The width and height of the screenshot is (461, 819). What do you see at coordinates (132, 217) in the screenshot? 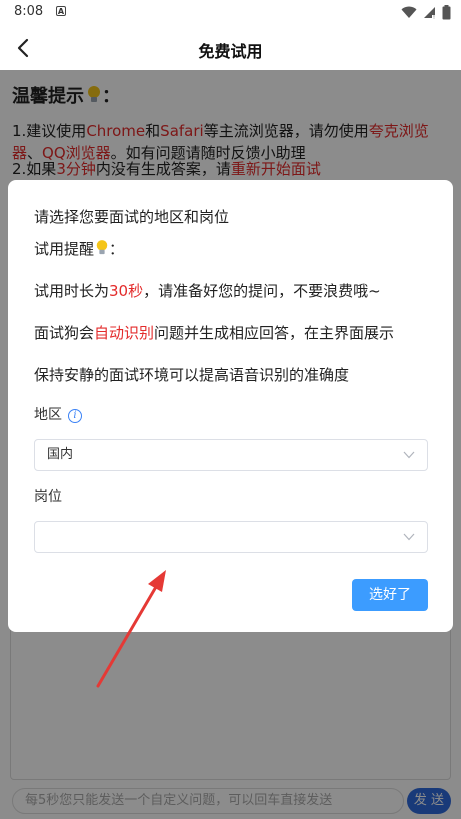
I see `dialog-title: 请选择您要面试的地区和岗位` at bounding box center [132, 217].